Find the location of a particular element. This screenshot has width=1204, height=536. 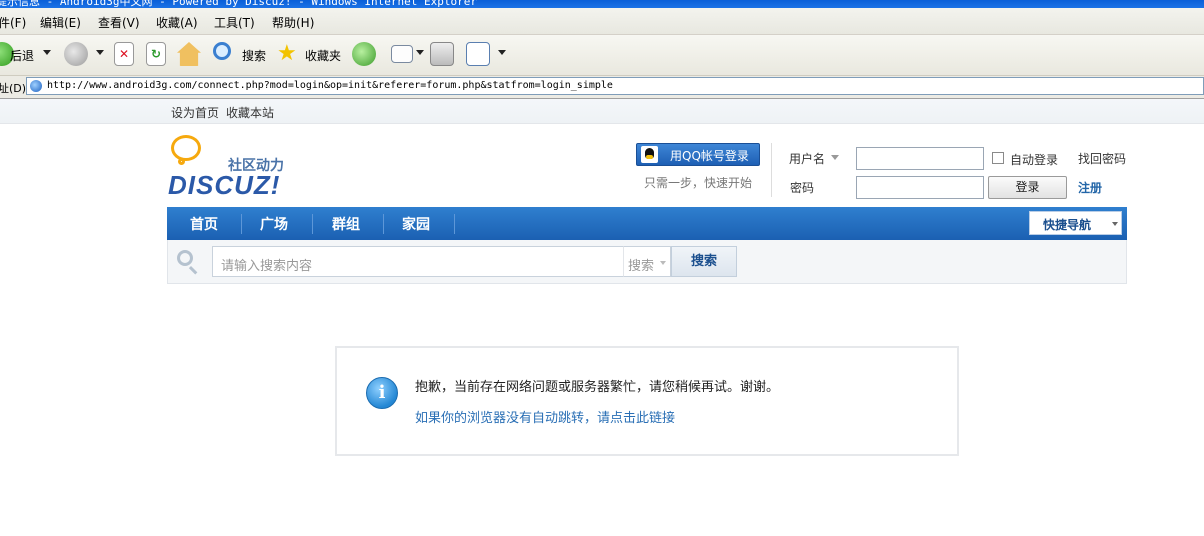

edit-icon is located at coordinates (478, 54).